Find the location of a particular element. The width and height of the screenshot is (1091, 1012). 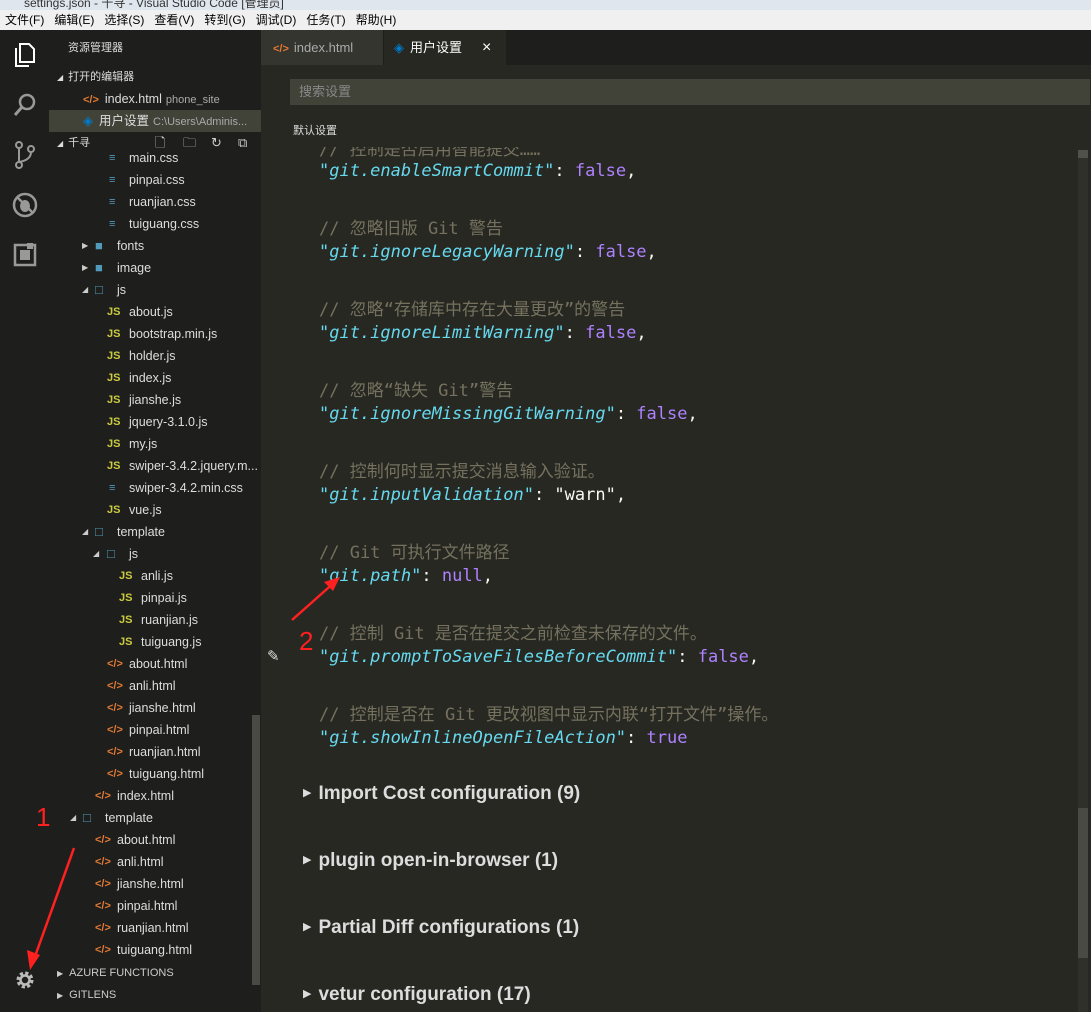

code-comment: // 控制是否在 Git 更改视图中显示内联“打开文件”操作。 is located at coordinates (549, 715).